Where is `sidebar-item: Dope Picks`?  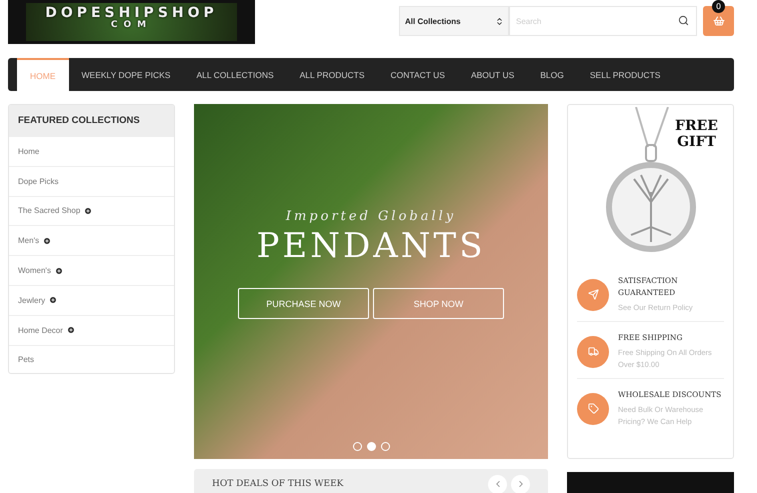 sidebar-item: Dope Picks is located at coordinates (91, 181).